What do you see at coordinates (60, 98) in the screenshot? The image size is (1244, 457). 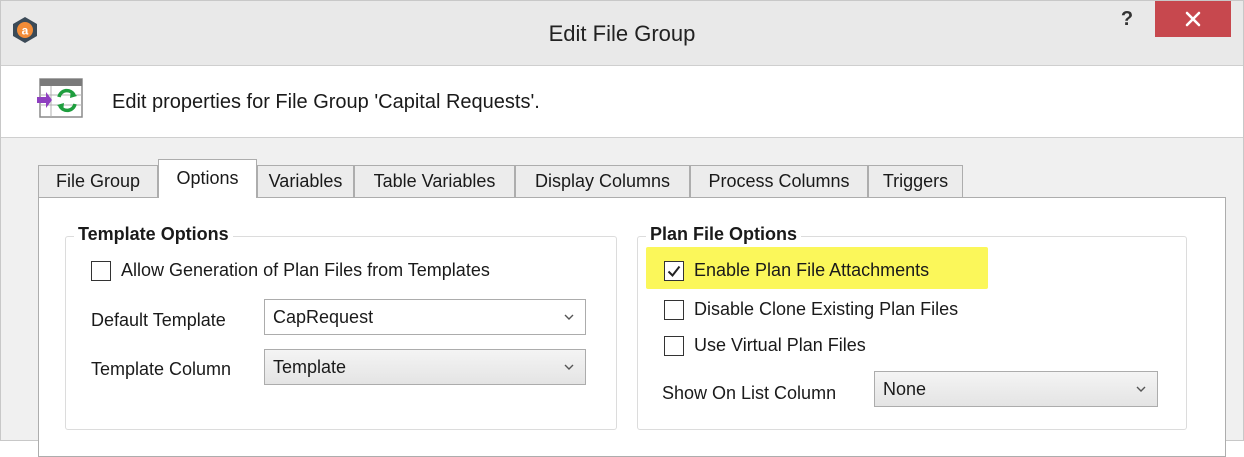 I see `file-group-refresh-icon` at bounding box center [60, 98].